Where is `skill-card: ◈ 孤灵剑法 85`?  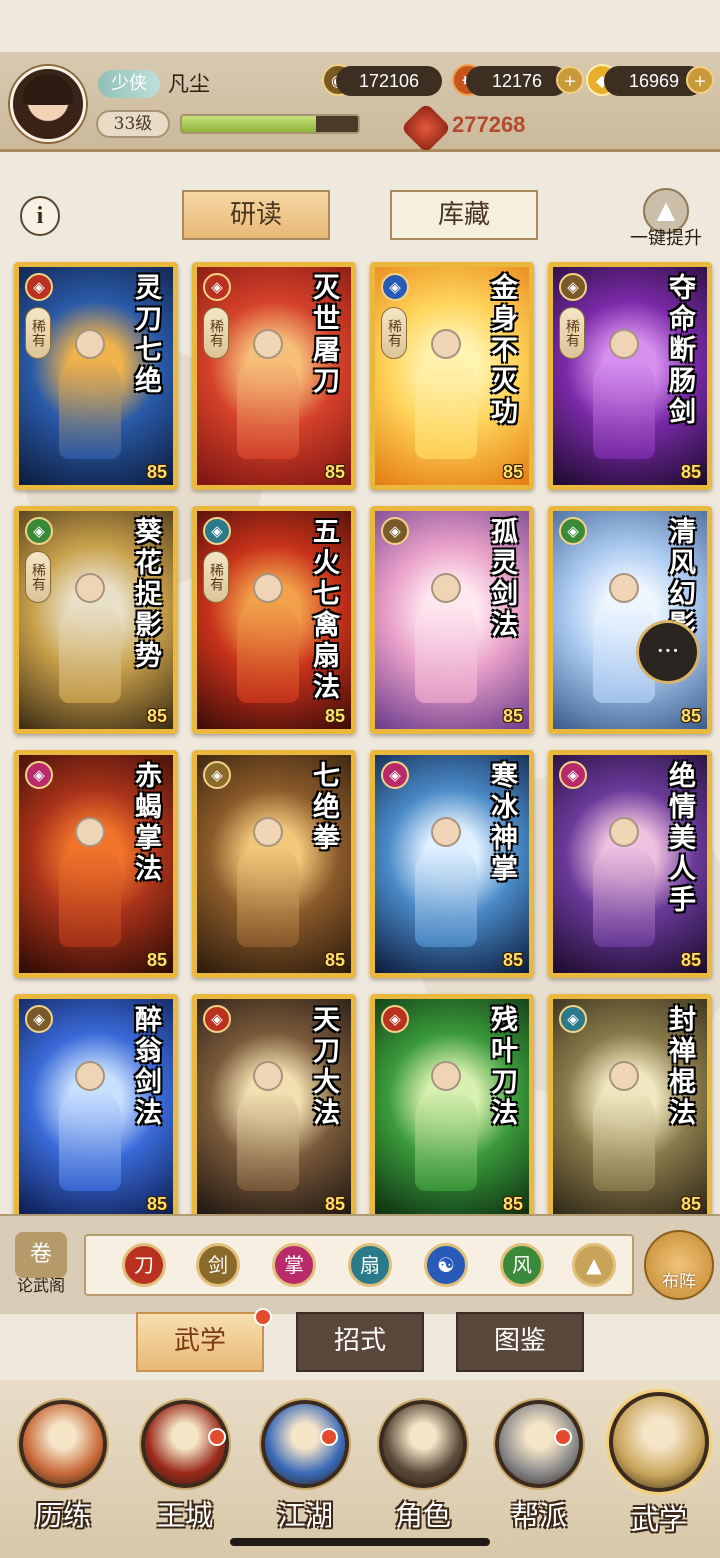 skill-card: ◈ 孤灵剑法 85 is located at coordinates (452, 620).